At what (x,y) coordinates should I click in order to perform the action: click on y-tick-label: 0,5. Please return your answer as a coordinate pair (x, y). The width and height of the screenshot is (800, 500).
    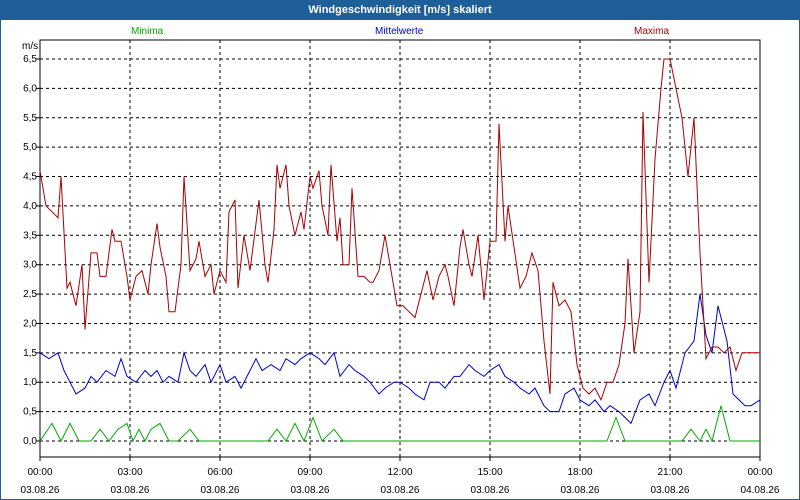
    Looking at the image, I should click on (30, 412).